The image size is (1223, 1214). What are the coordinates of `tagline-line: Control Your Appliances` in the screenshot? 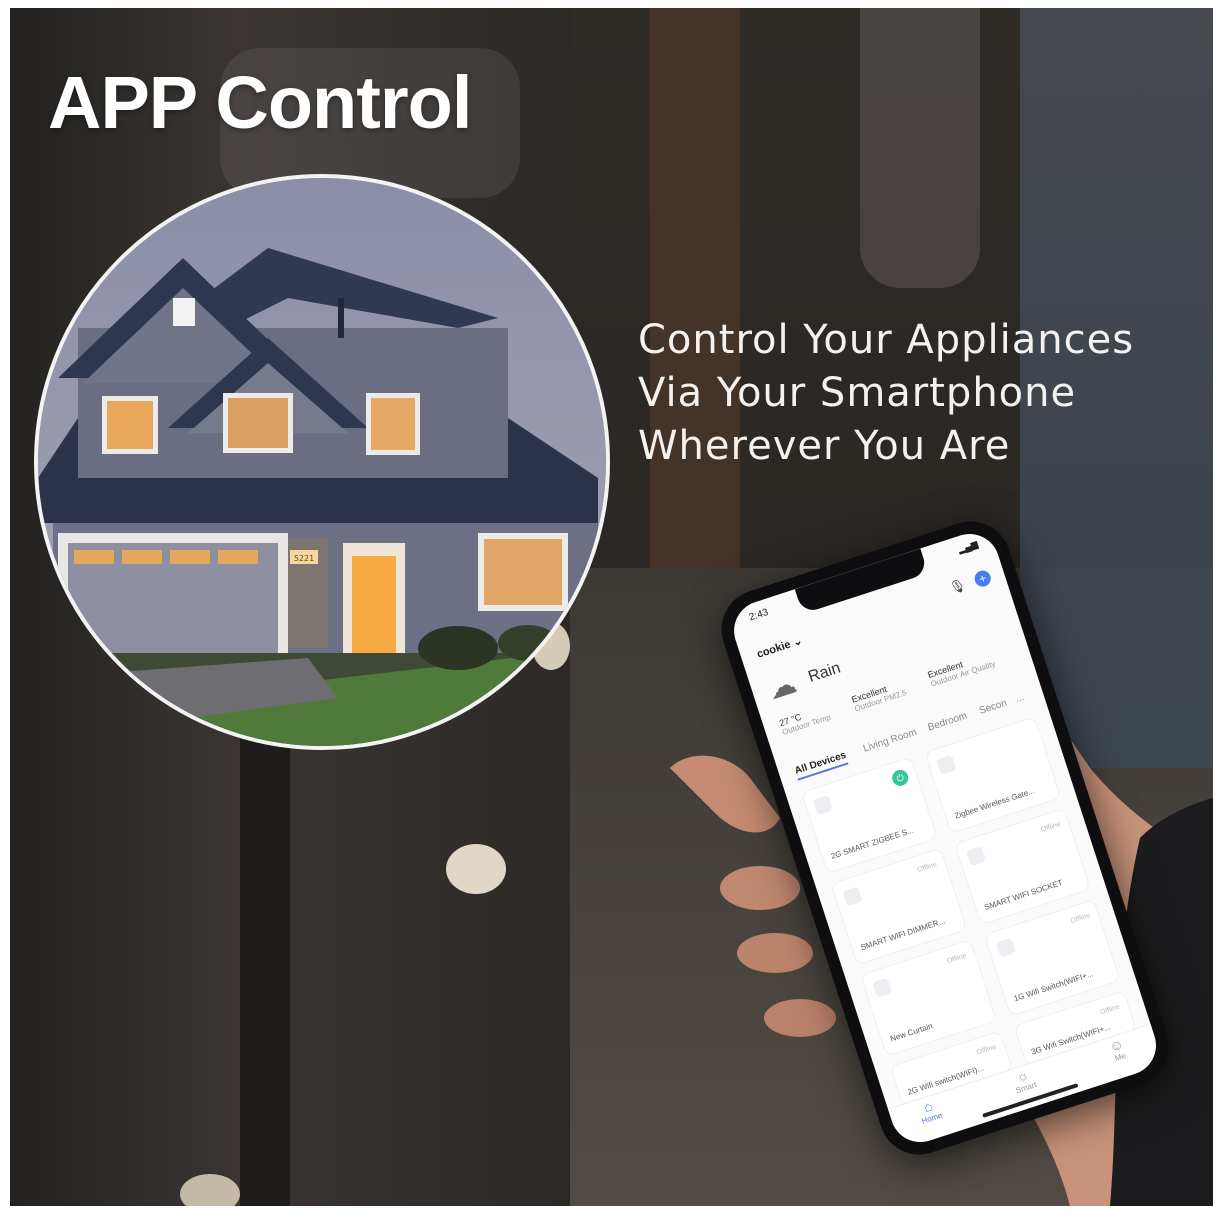 It's located at (886, 340).